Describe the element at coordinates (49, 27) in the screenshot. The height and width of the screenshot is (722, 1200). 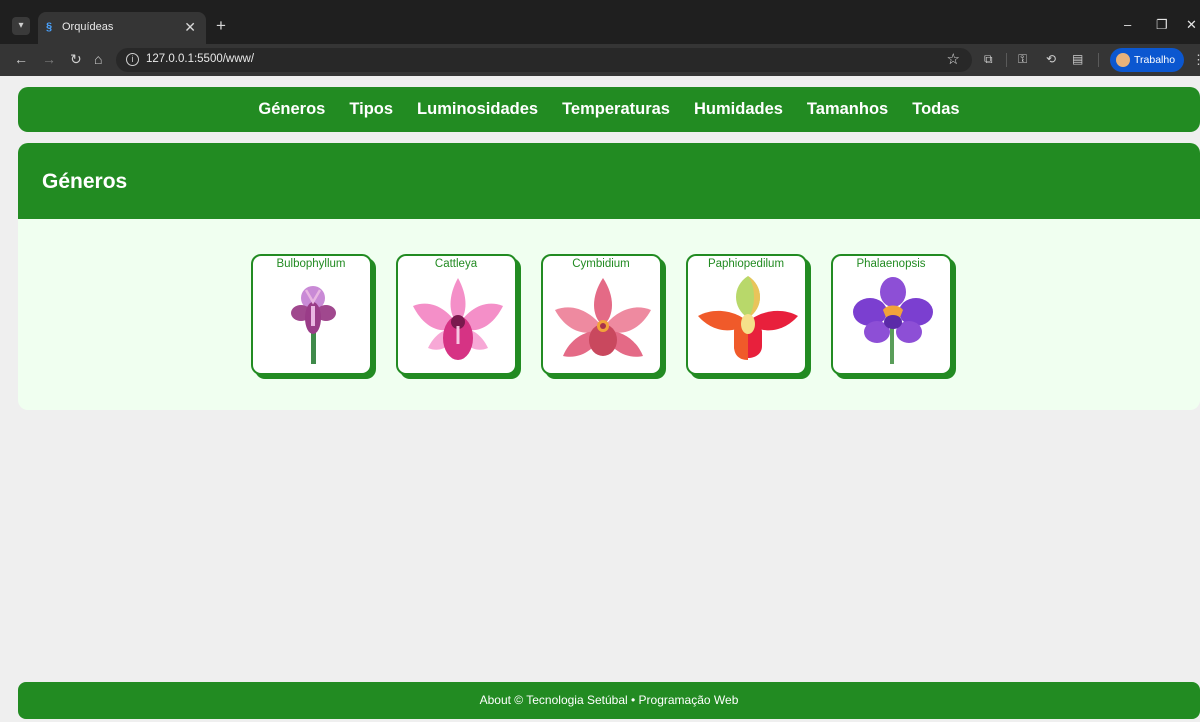
I see `favicon-icon: §` at that location.